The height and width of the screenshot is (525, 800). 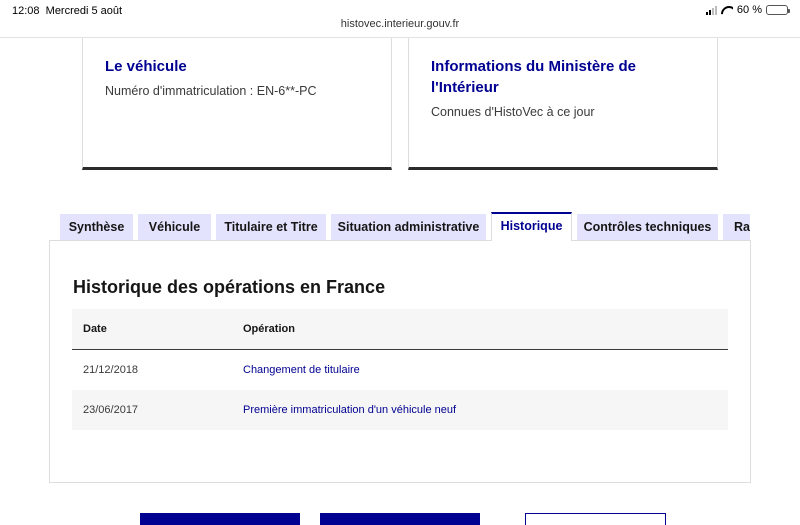 What do you see at coordinates (400, 24) in the screenshot?
I see `address-bar: histovec.interieur.gouv.fr` at bounding box center [400, 24].